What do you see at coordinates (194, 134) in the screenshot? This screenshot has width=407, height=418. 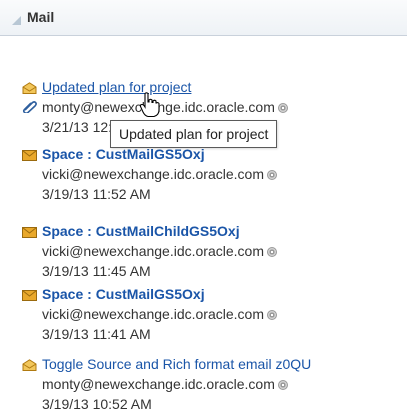 I see `subject-tooltip: Updated plan for project` at bounding box center [194, 134].